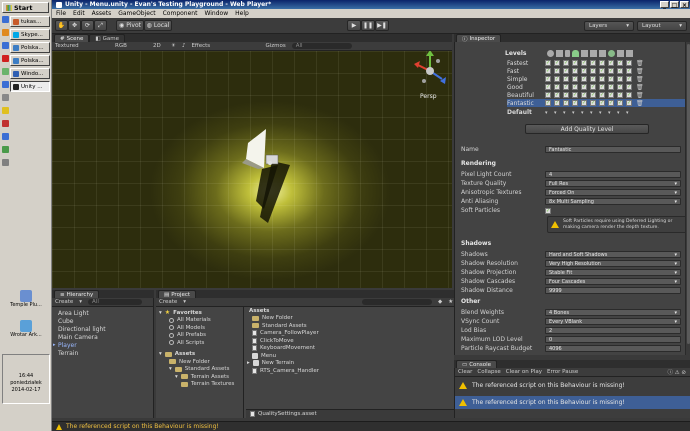 The width and height of the screenshot is (690, 431). I want to click on system-clock: 16:44 poniedziałek 2014-02-17, so click(26, 379).